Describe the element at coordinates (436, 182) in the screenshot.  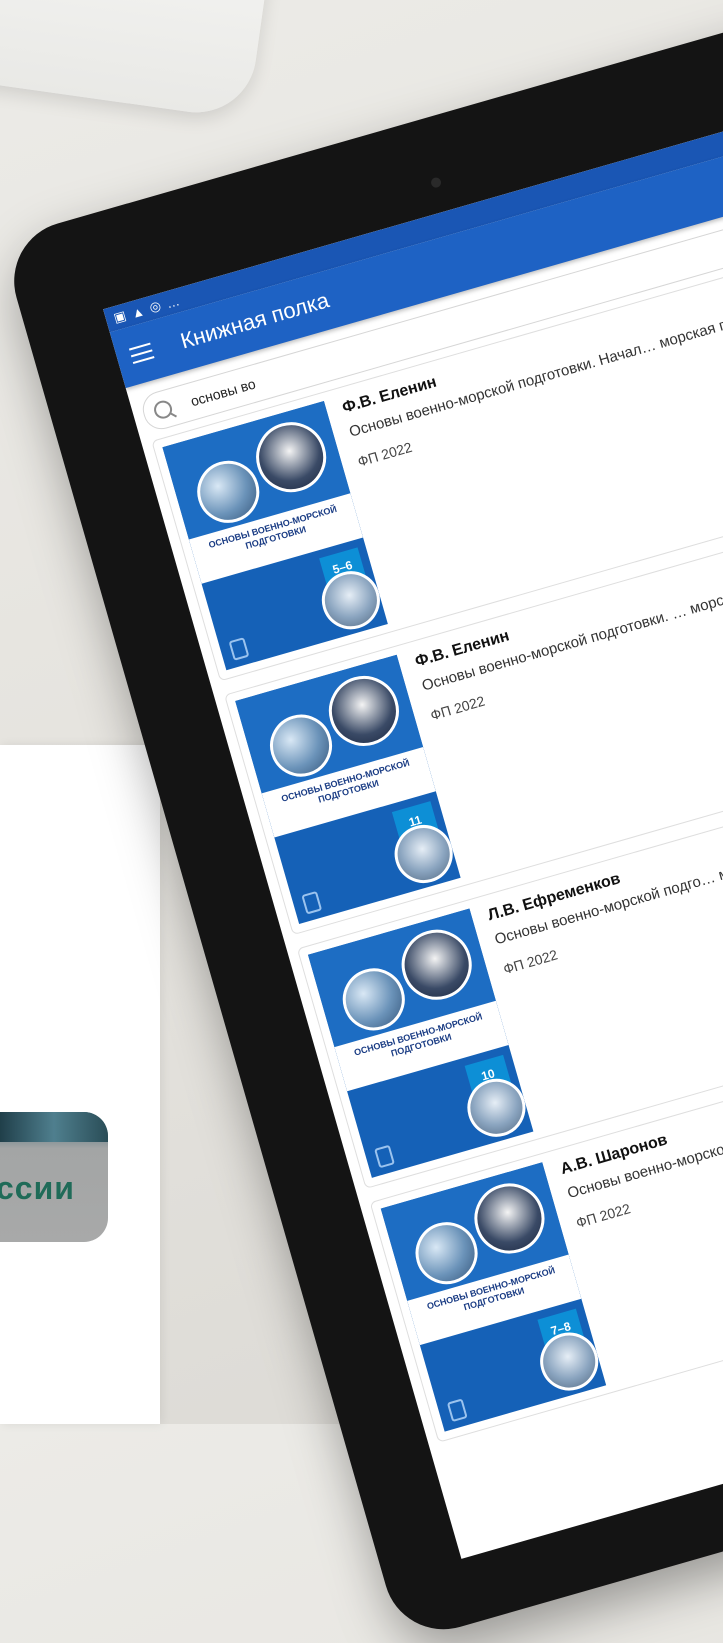
I see `camera` at that location.